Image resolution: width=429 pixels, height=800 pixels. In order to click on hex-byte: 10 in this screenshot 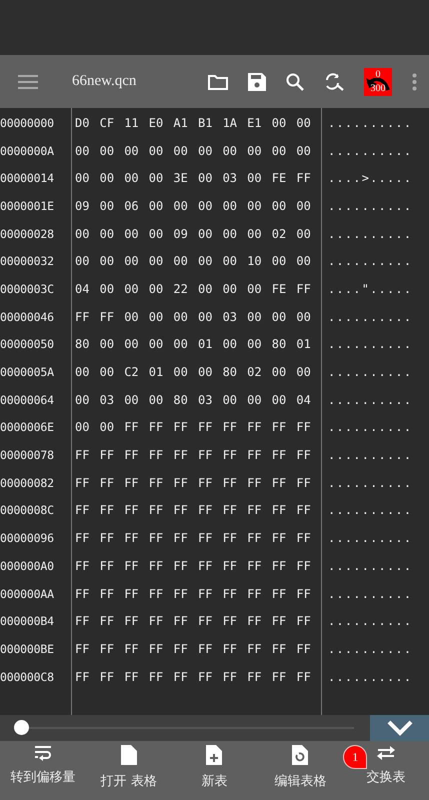, I will do `click(259, 261)`.